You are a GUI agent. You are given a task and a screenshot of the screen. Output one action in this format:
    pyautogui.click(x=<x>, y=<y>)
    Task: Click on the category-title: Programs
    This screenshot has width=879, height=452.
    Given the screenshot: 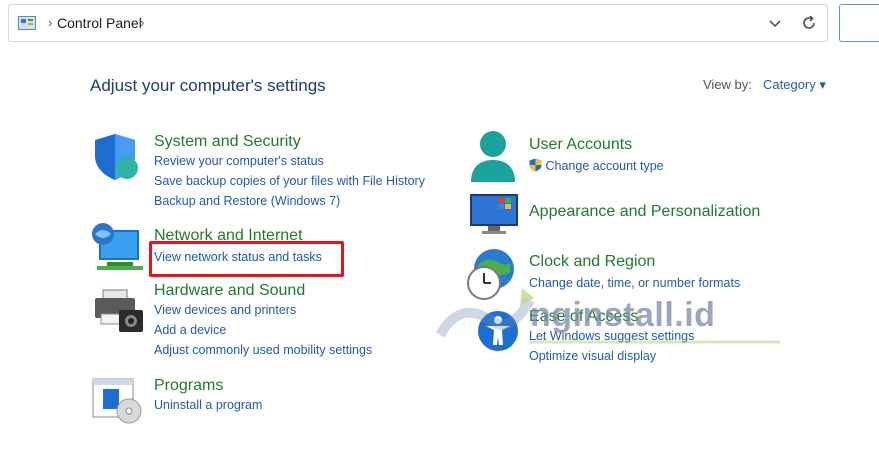 What is the action you would take?
    pyautogui.click(x=208, y=386)
    